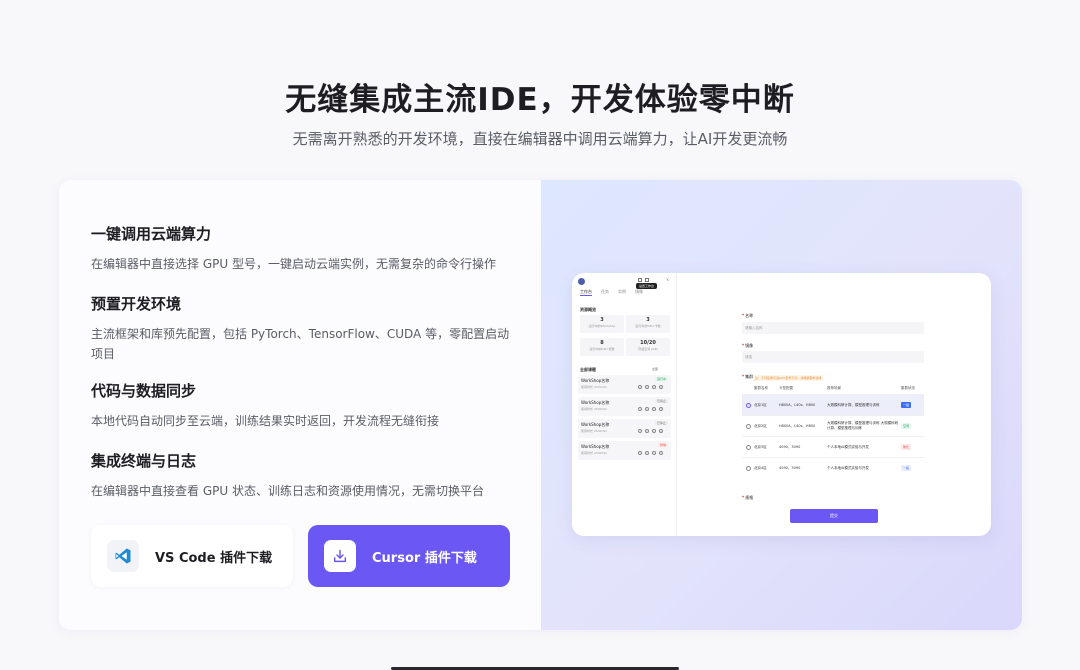 This screenshot has height=670, width=1080. I want to click on resource-stat: 10/20 存储空间 (GB), so click(648, 347).